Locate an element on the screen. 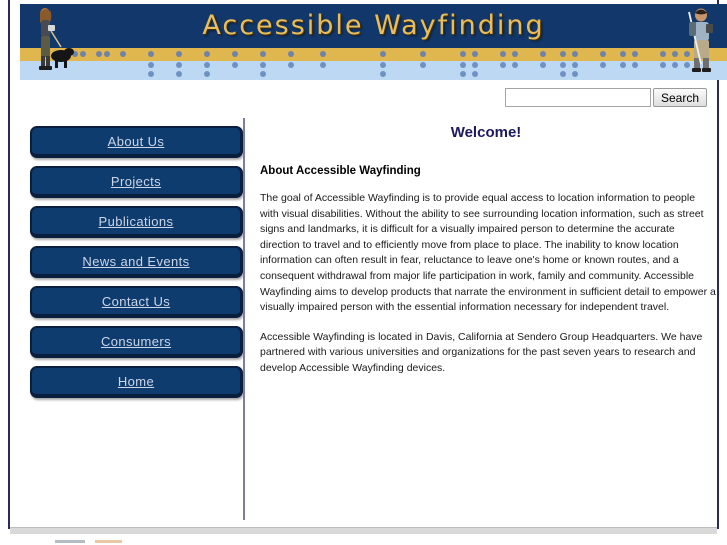 This screenshot has width=727, height=545. sidebar-item-label: Consumers is located at coordinates (136, 341).